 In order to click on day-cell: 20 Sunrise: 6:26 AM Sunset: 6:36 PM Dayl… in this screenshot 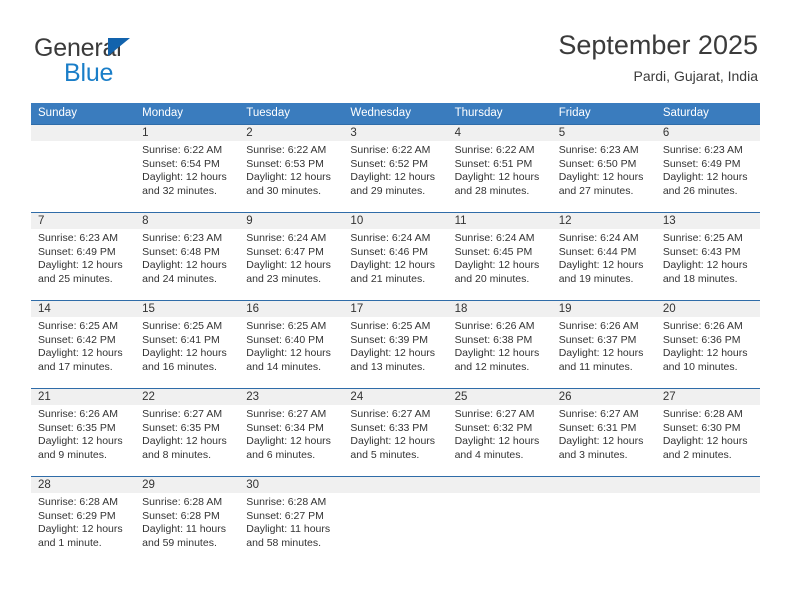, I will do `click(707, 344)`.